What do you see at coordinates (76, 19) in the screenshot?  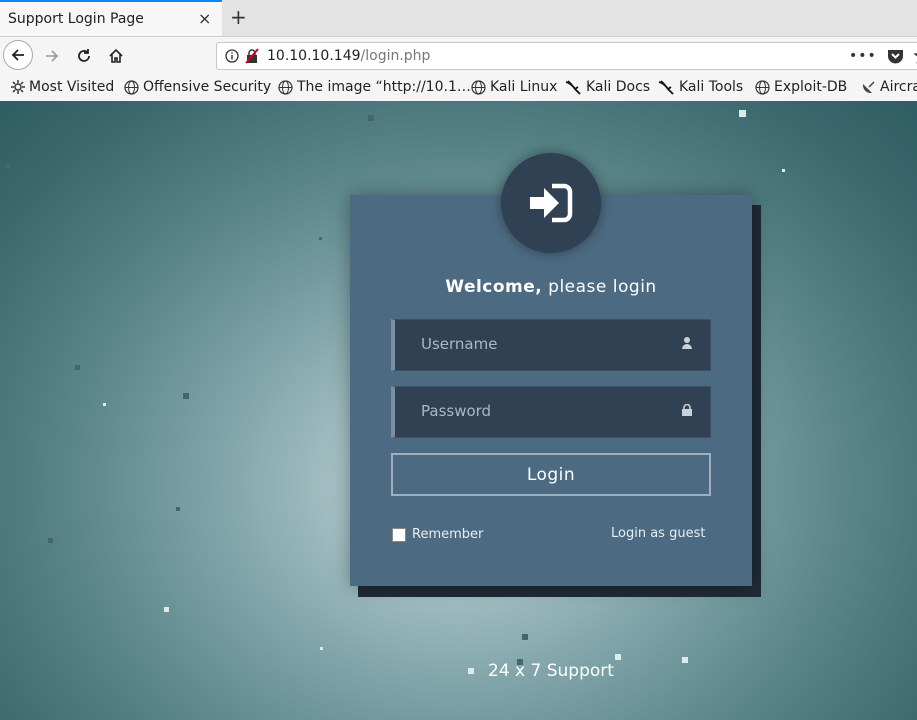 I see `tab-title: Support Login Page` at bounding box center [76, 19].